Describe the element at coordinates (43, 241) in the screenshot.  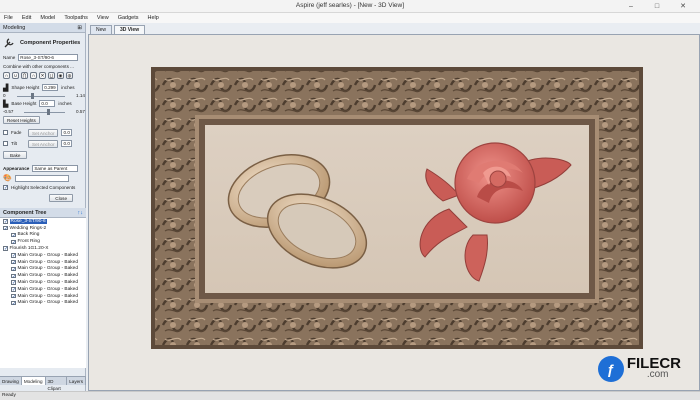
I see `tree-item: Front Ring` at that location.